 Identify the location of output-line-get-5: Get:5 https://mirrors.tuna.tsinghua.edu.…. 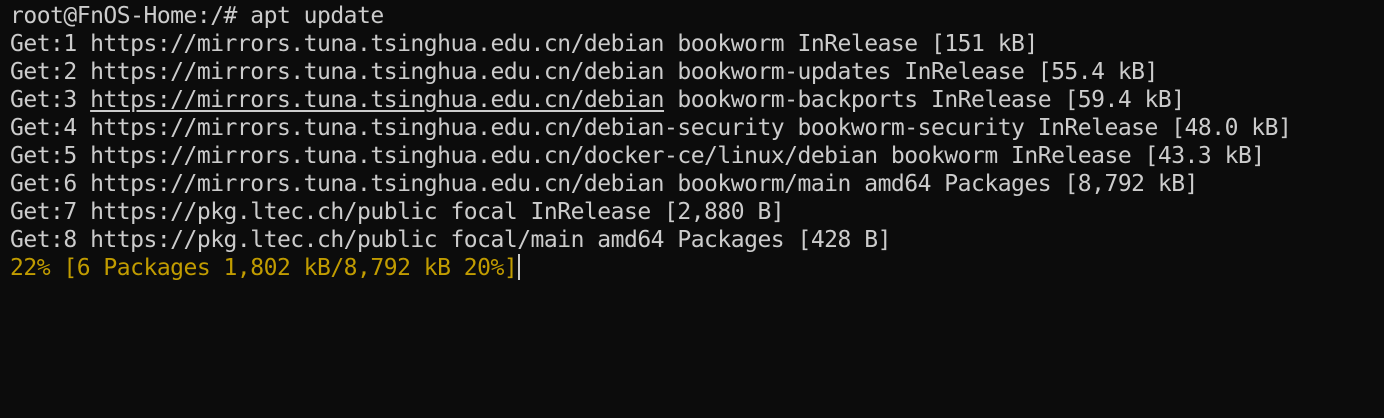
(637, 156).